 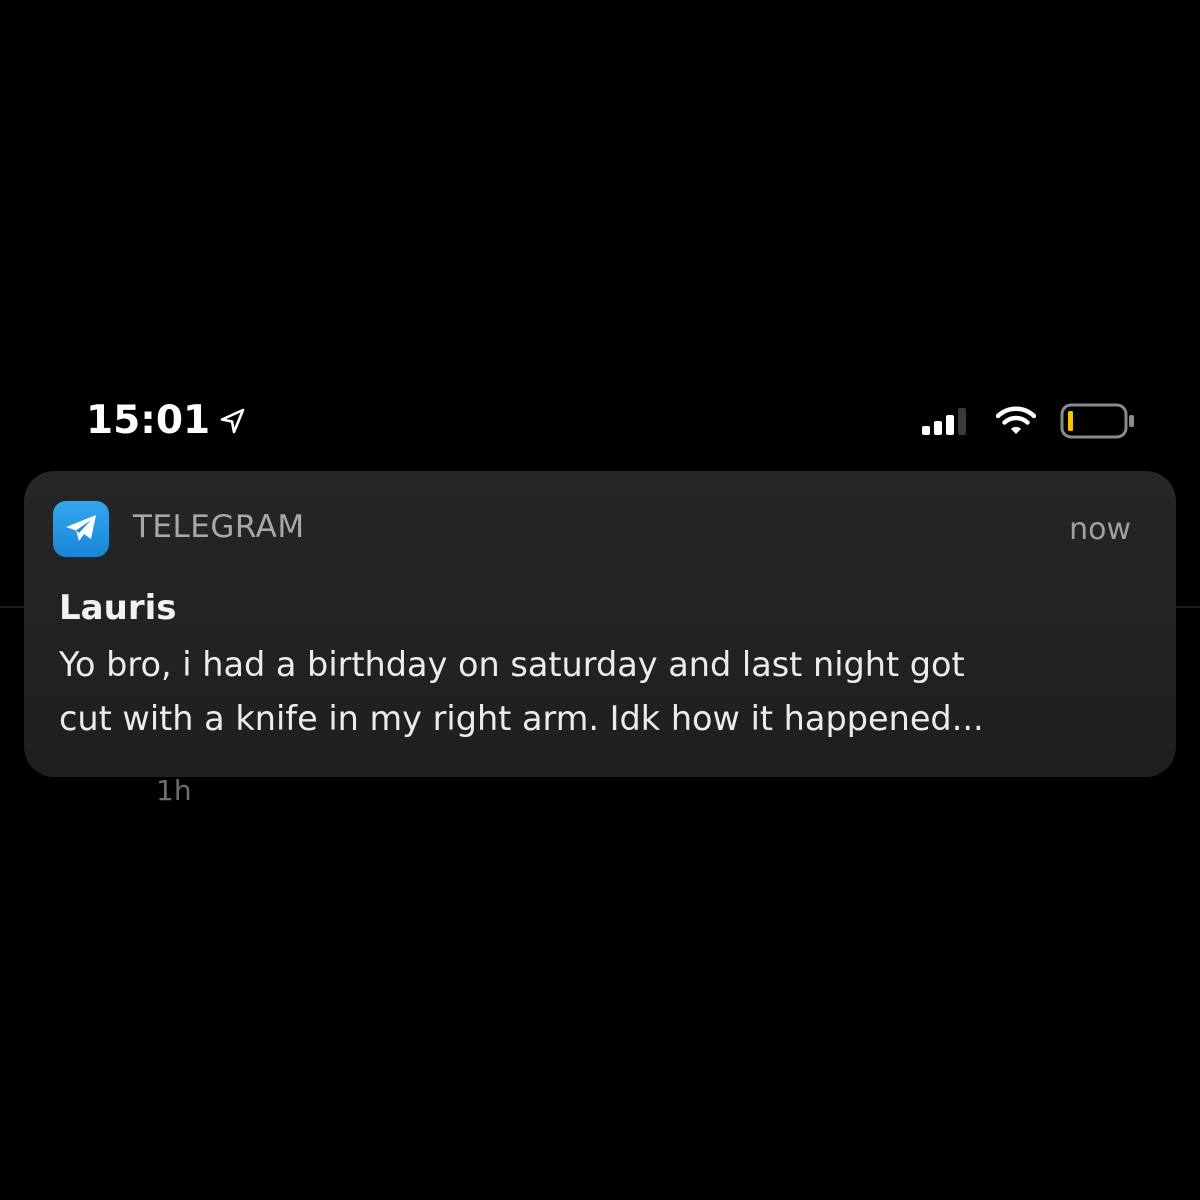 I want to click on sender-name: Lauris, so click(x=118, y=608).